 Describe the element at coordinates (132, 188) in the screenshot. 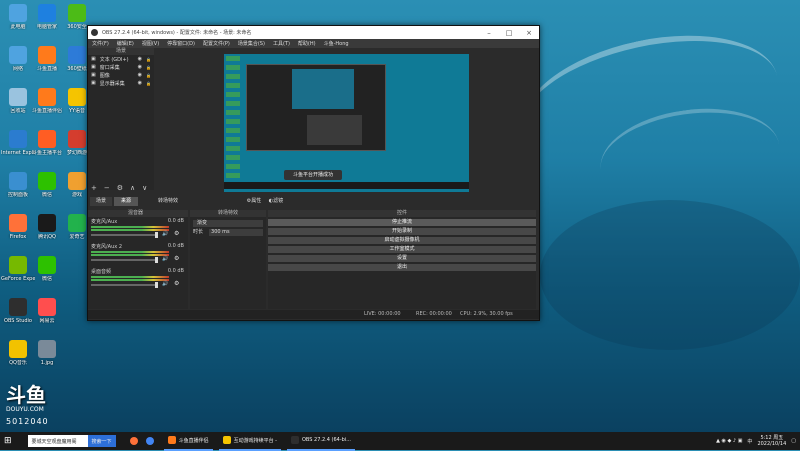

I see `up-arrow-icon: ∧` at that location.